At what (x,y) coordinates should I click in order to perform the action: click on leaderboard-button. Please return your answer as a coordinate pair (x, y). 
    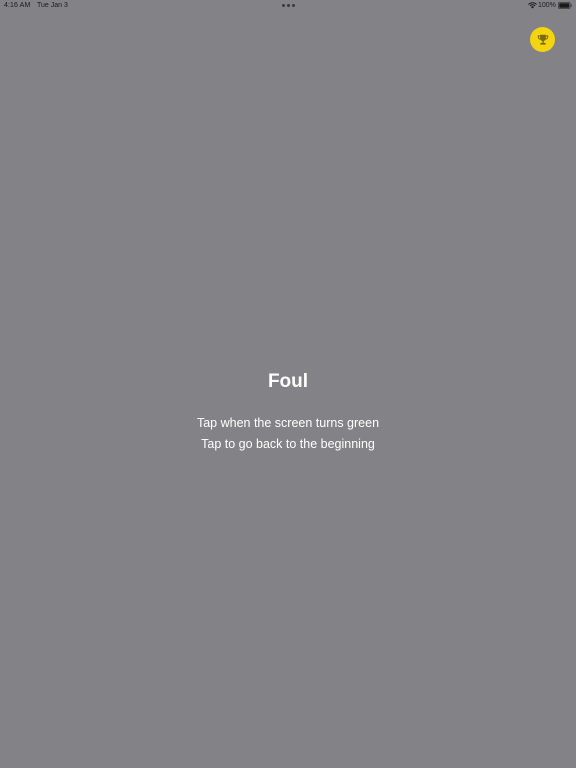
    Looking at the image, I should click on (542, 39).